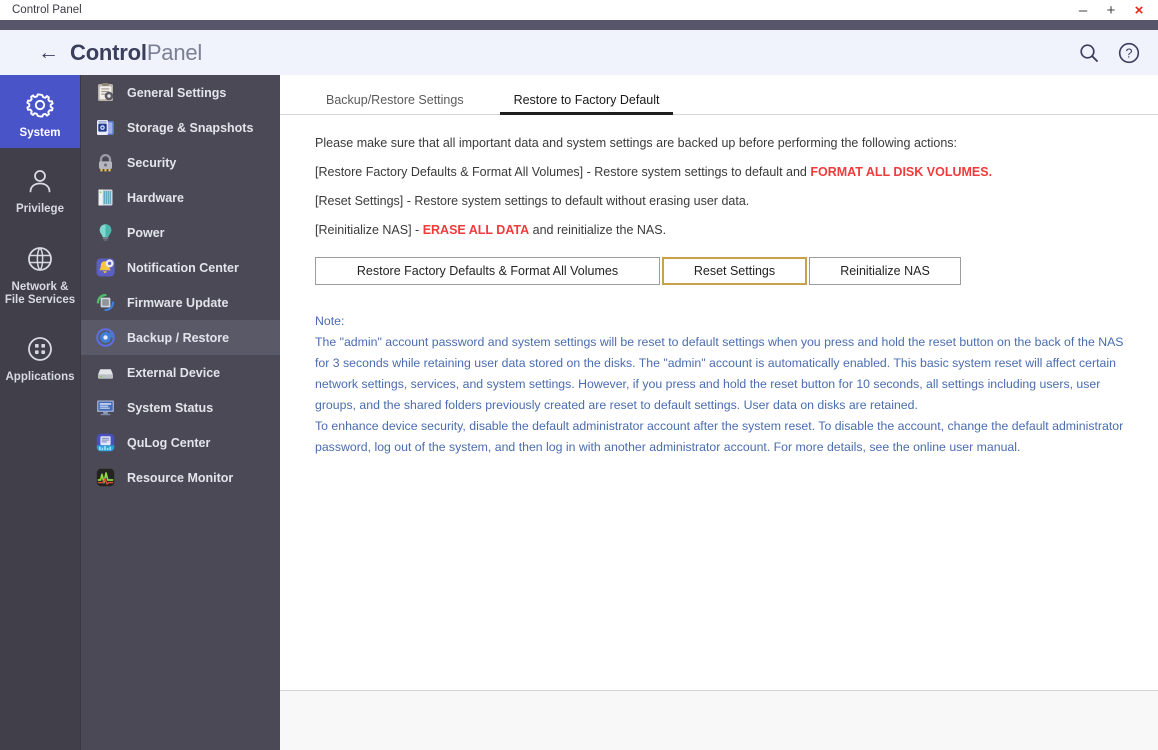  What do you see at coordinates (330, 321) in the screenshot?
I see `note-heading: Note:` at bounding box center [330, 321].